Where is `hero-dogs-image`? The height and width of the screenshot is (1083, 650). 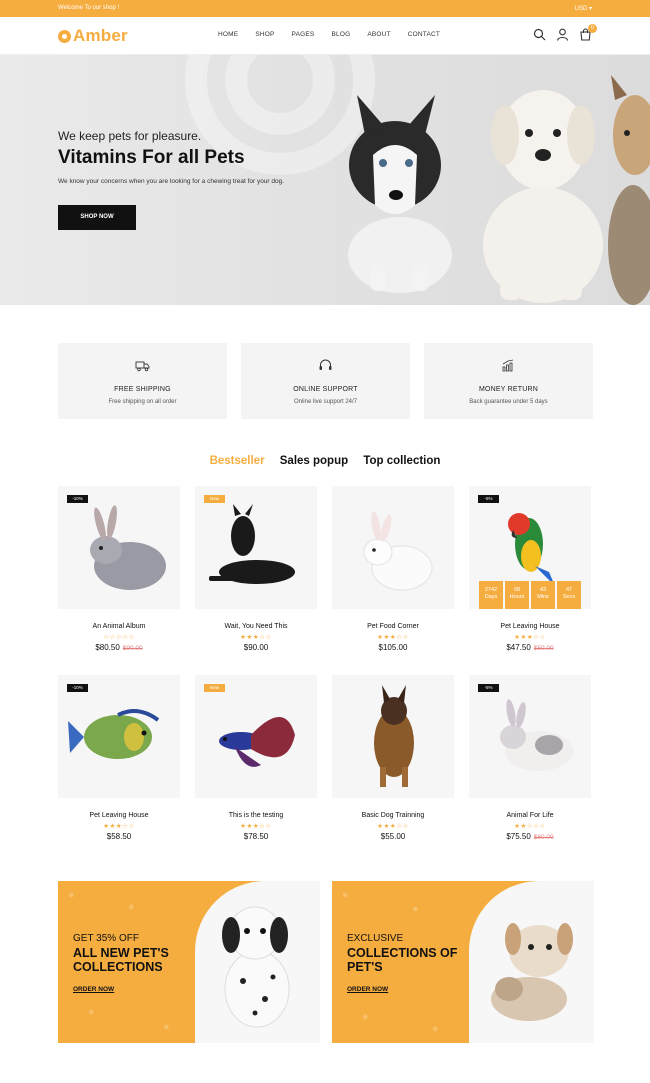 hero-dogs-image is located at coordinates (499, 190).